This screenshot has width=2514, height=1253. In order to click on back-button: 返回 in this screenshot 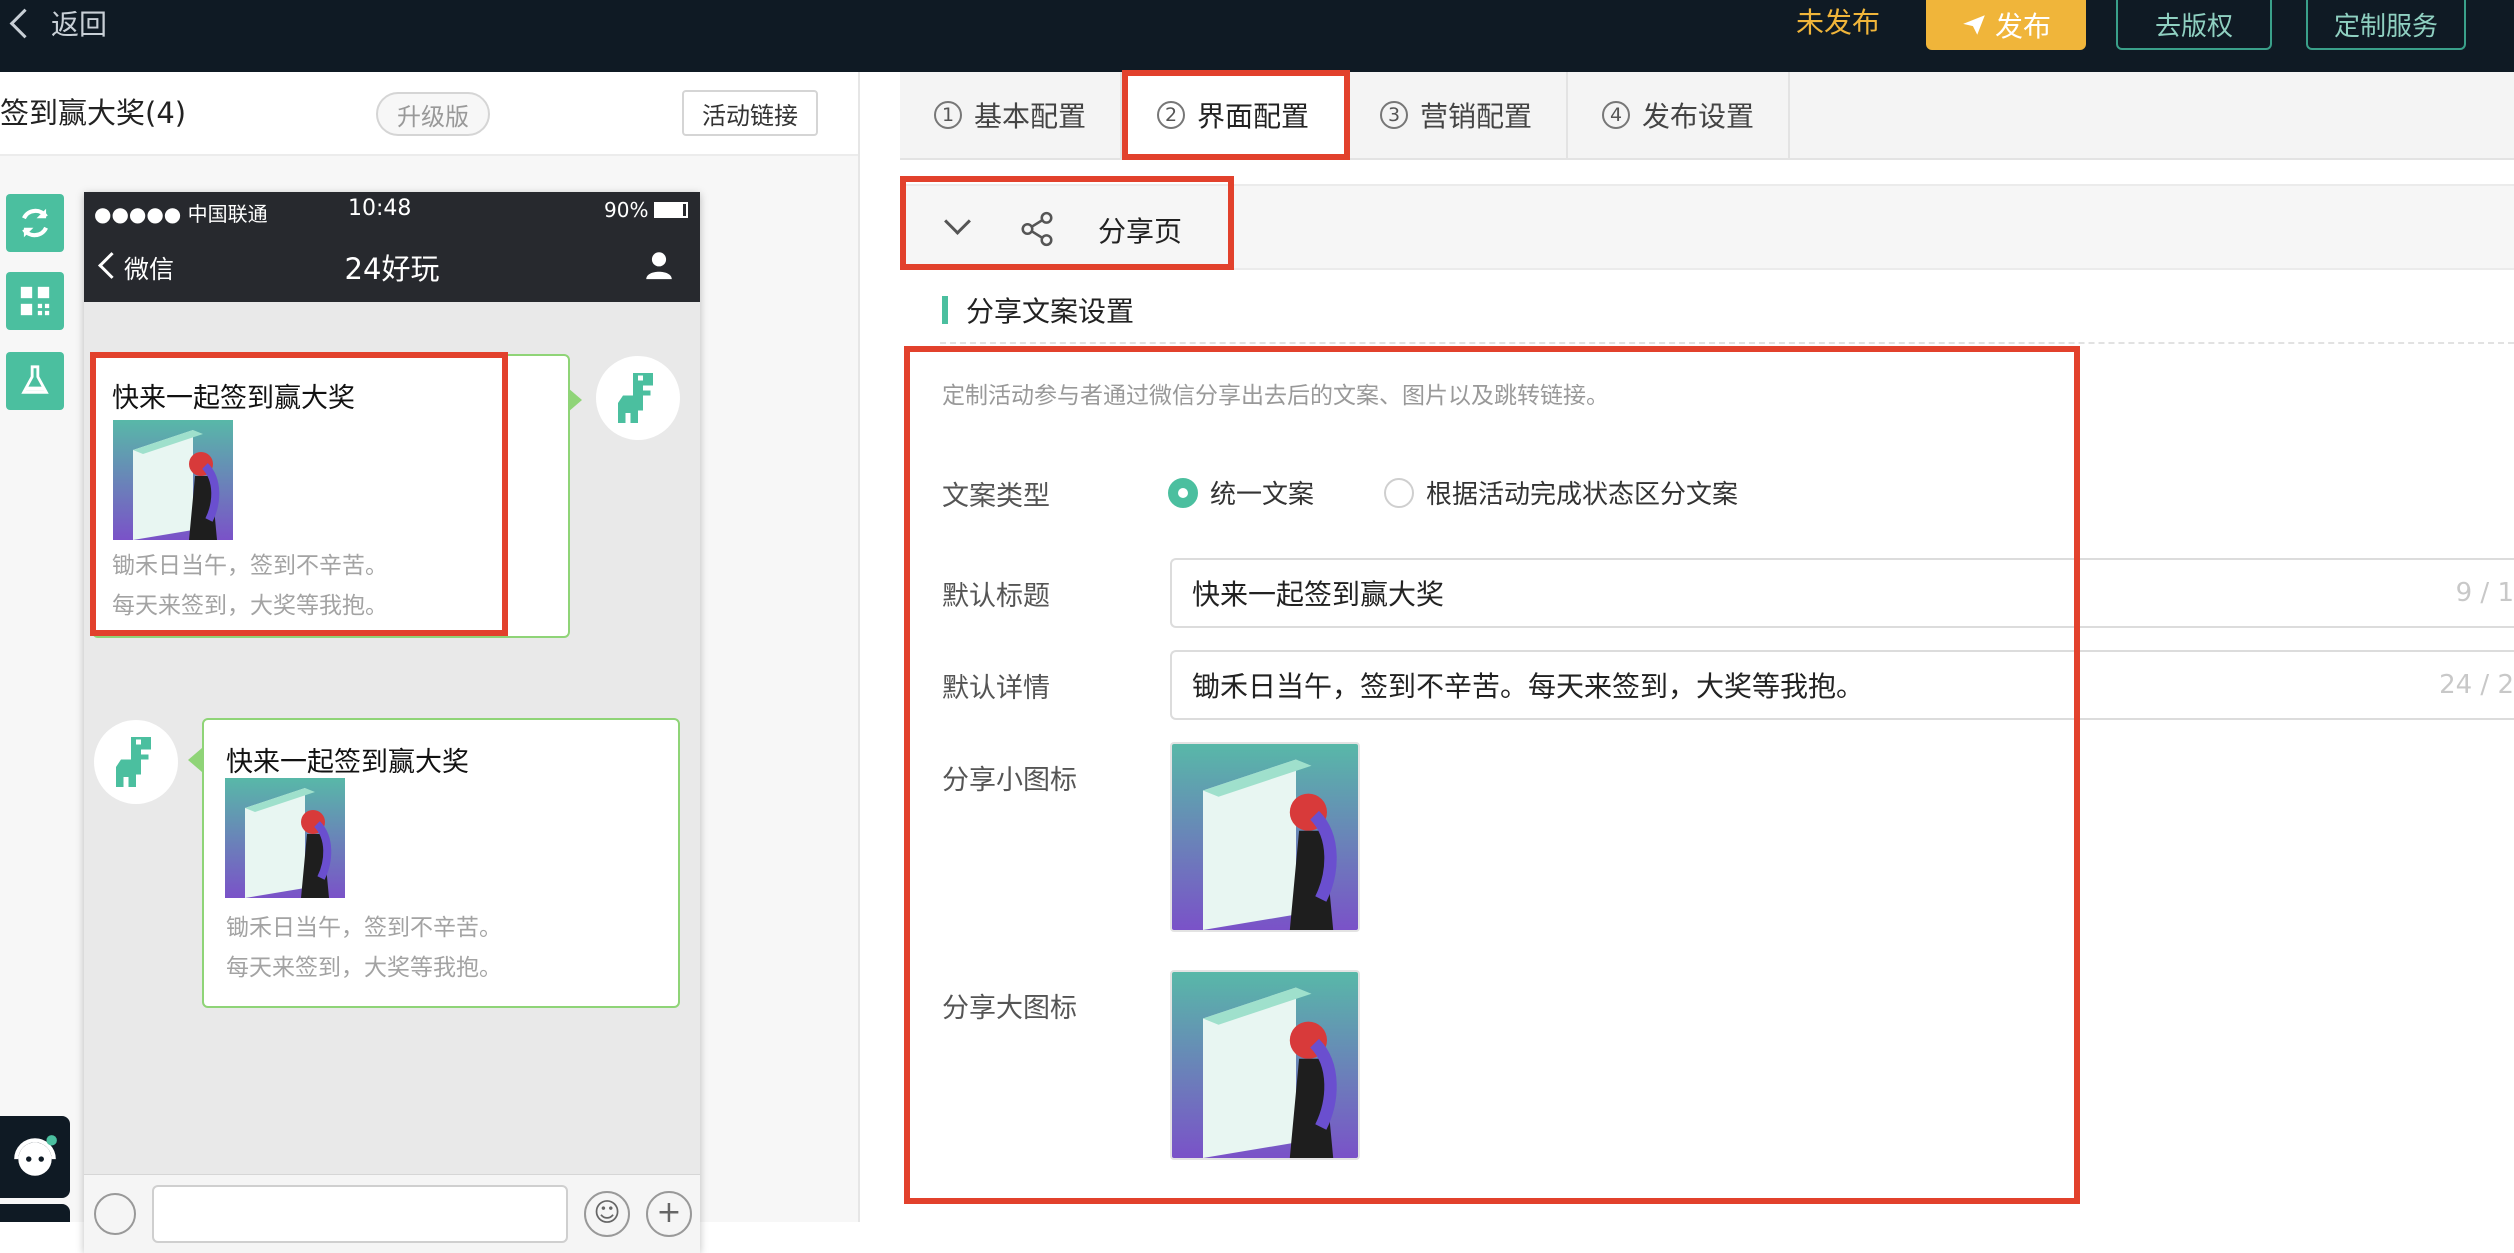, I will do `click(53, 23)`.